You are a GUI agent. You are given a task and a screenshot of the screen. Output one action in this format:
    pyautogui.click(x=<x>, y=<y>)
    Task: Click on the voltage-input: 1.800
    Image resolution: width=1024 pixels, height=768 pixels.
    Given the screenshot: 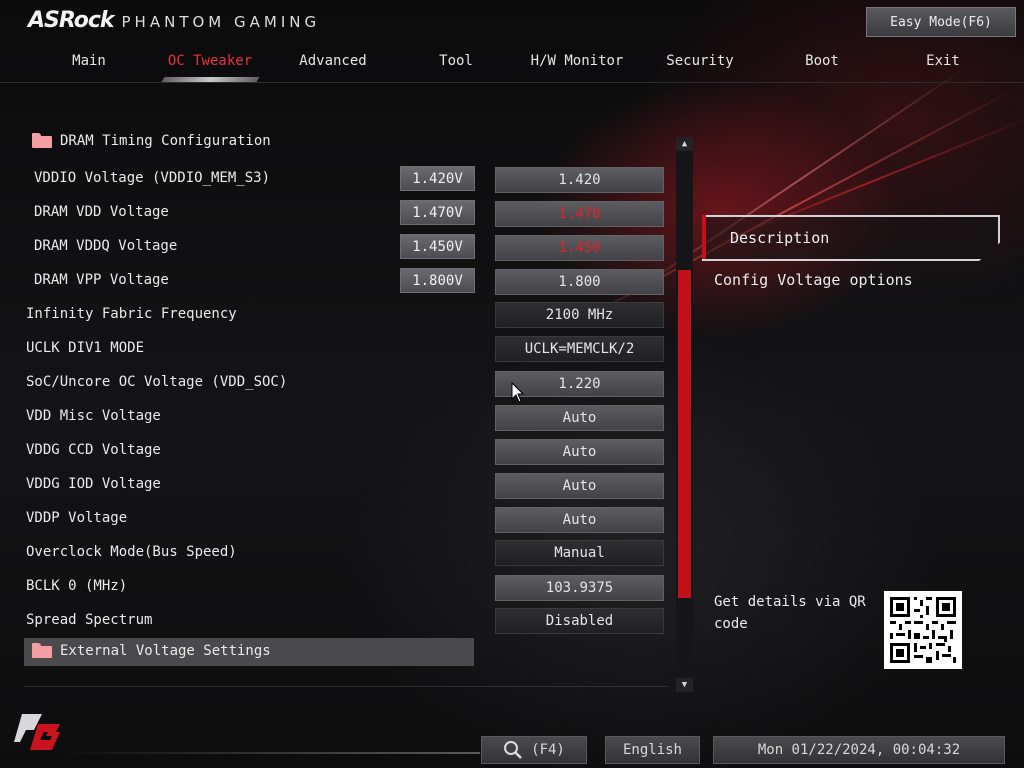 What is the action you would take?
    pyautogui.click(x=579, y=282)
    